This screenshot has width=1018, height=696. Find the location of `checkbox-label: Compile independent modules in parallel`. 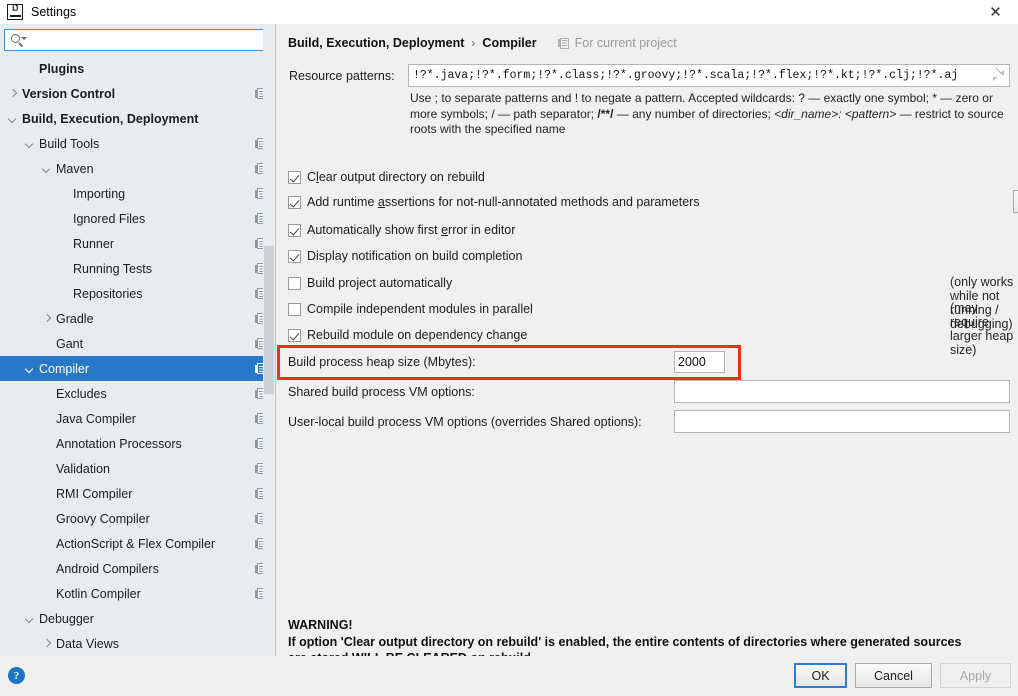

checkbox-label: Compile independent modules in parallel is located at coordinates (420, 309).